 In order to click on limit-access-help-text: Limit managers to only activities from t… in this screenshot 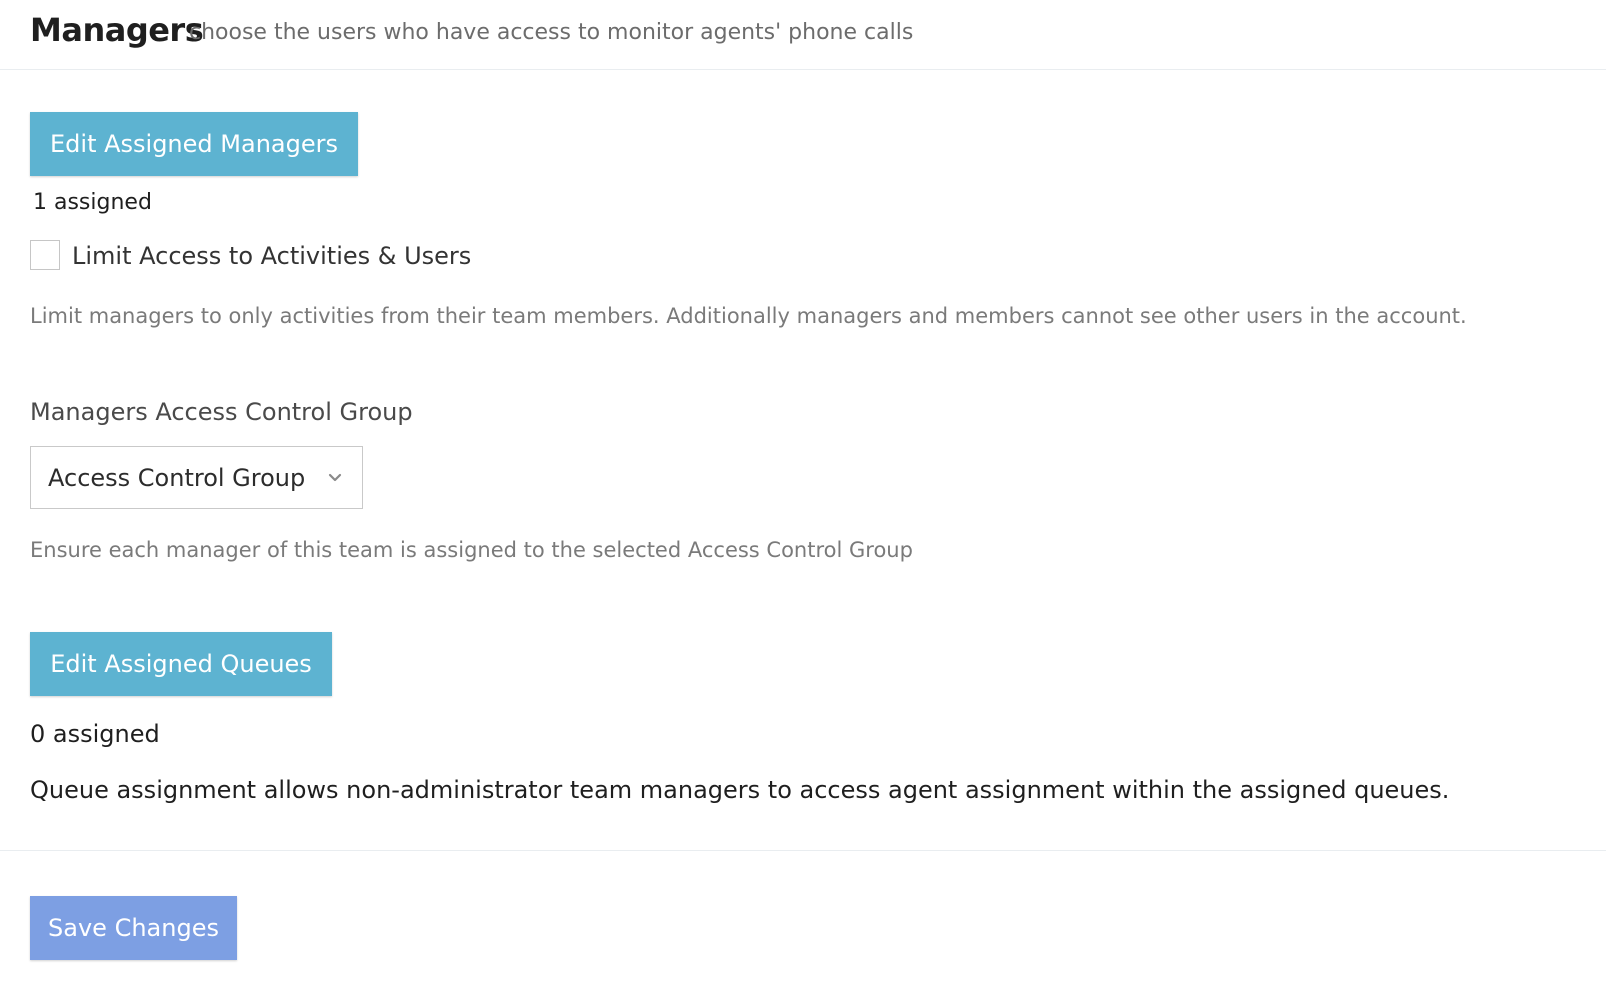, I will do `click(748, 316)`.